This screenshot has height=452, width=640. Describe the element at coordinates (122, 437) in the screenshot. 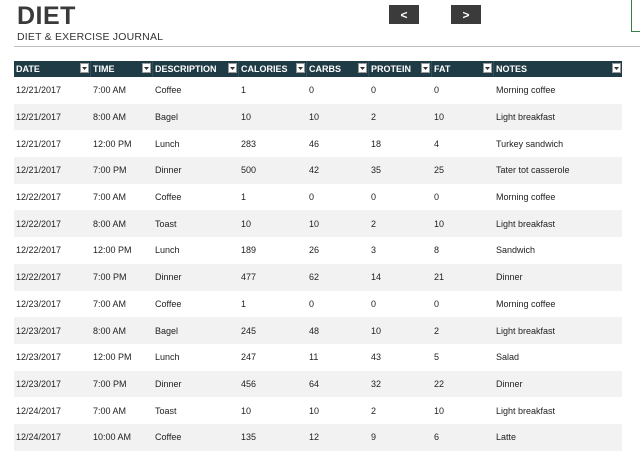

I see `cell-time: 10:00 AM` at that location.